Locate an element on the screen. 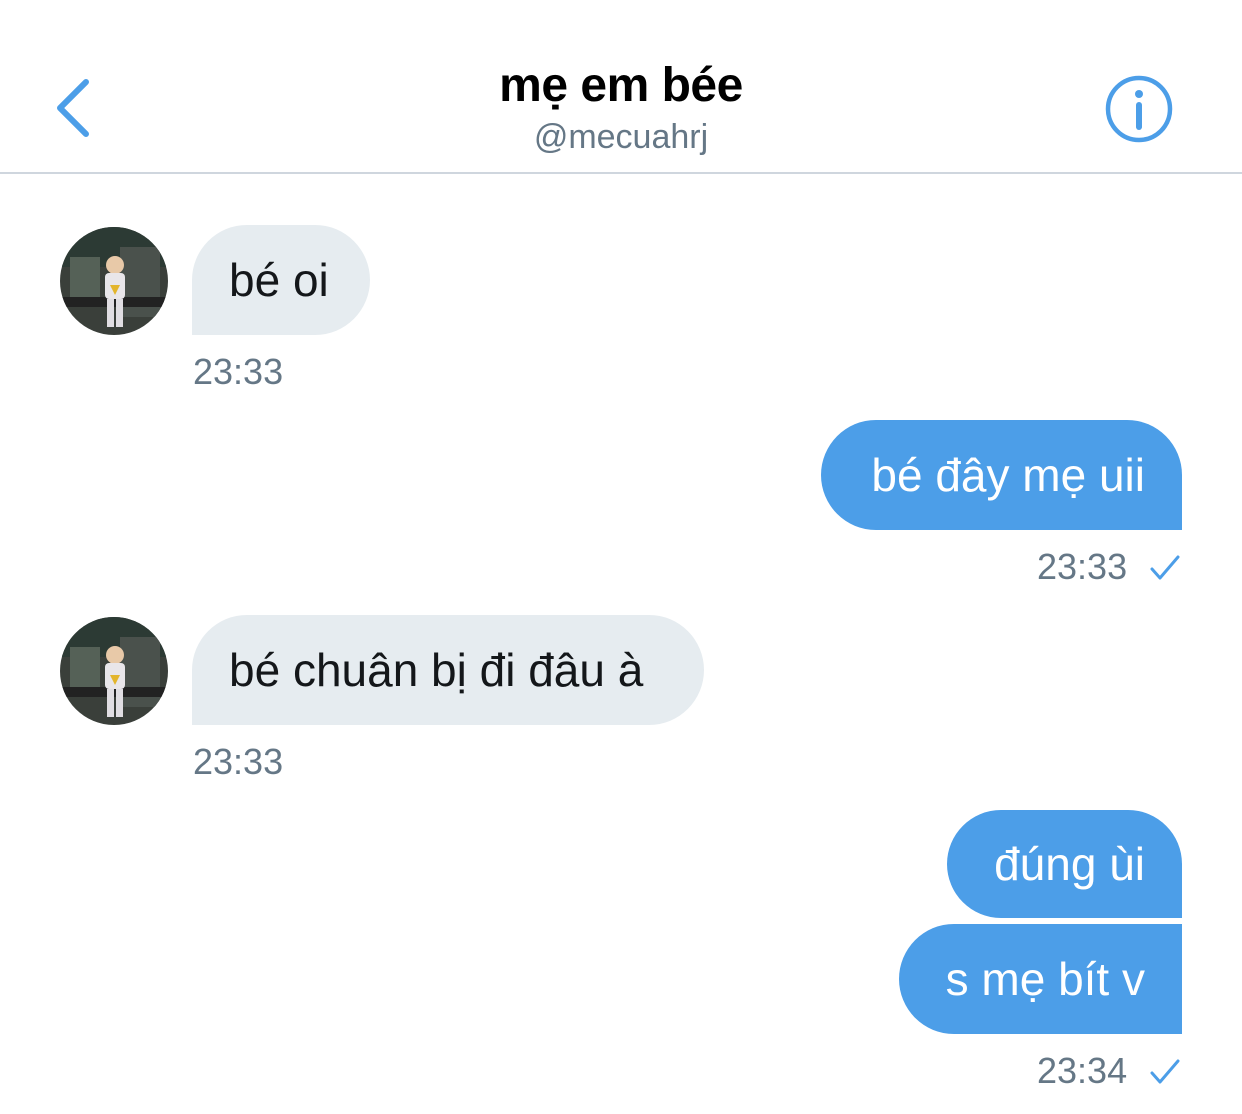  message-bubble-outgoing: bé đây mẹ uii is located at coordinates (1001, 475).